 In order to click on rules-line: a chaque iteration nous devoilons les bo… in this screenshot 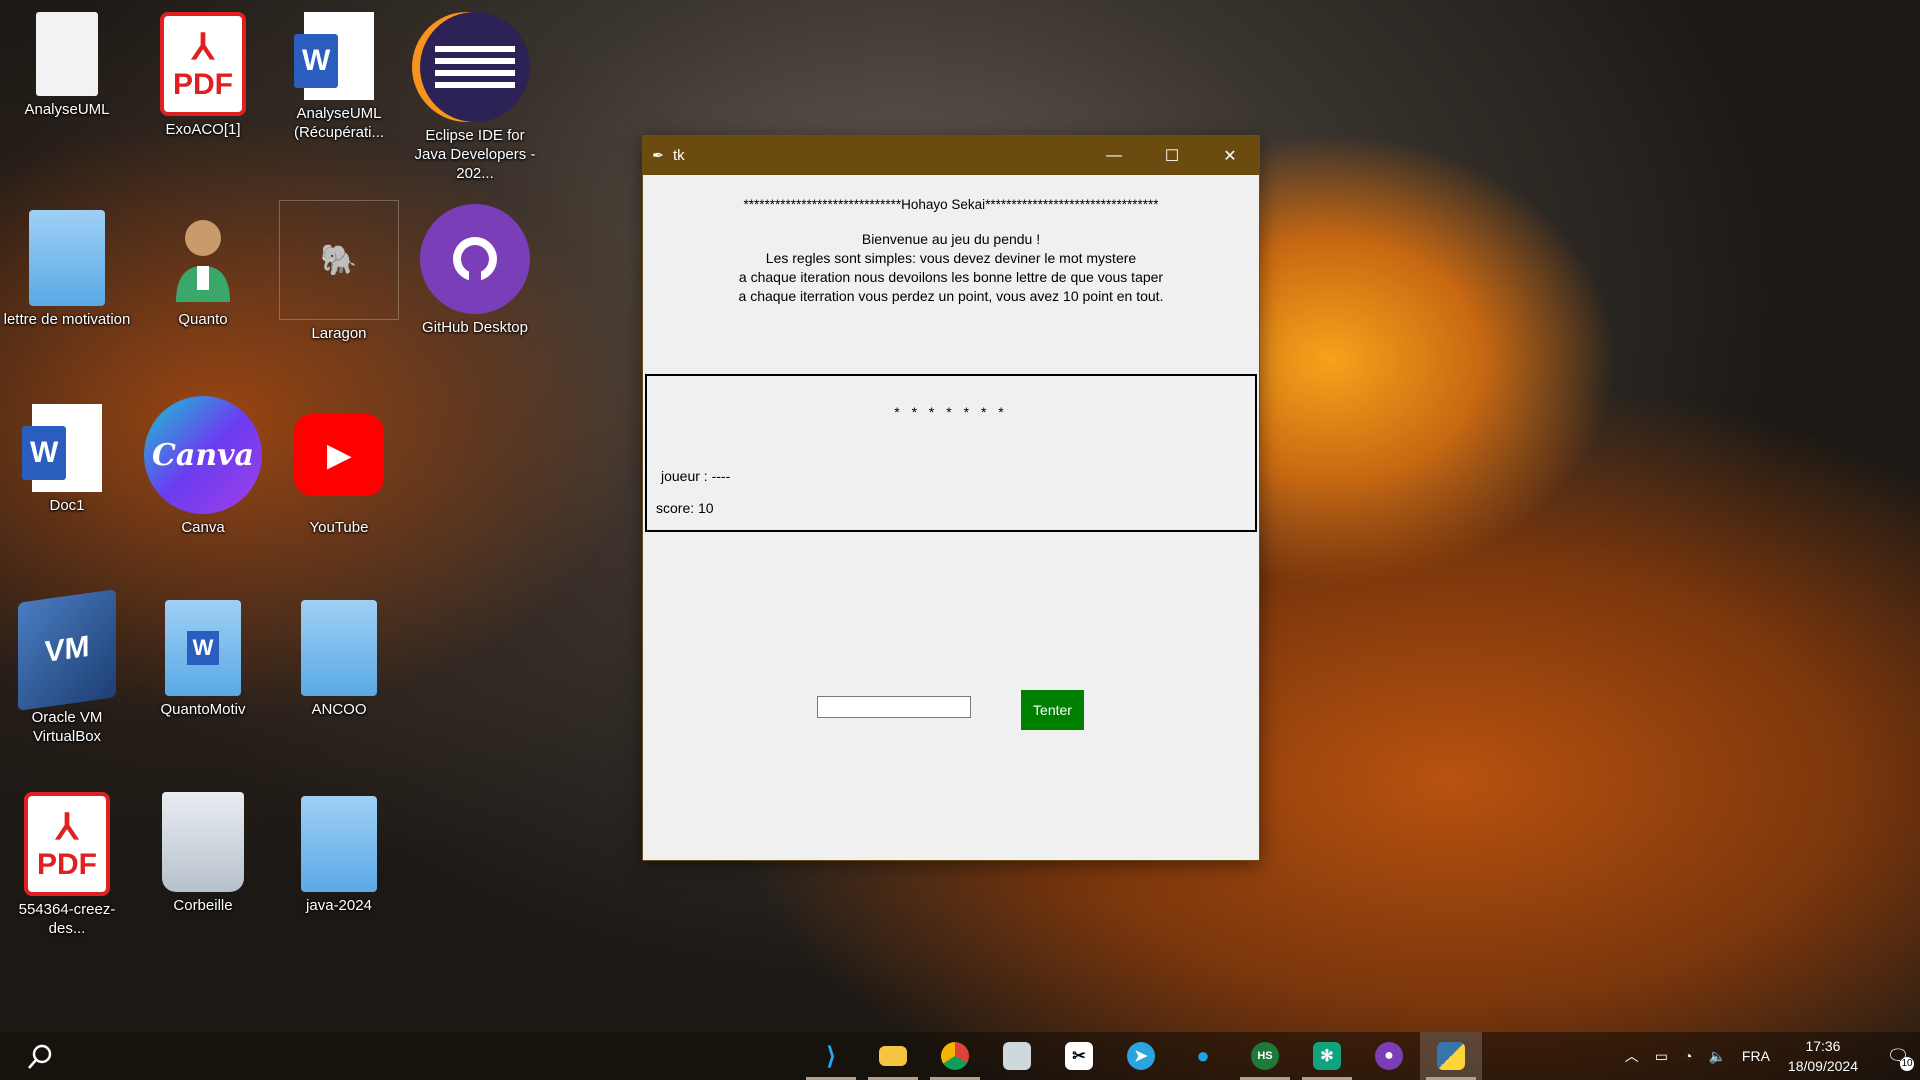, I will do `click(951, 277)`.